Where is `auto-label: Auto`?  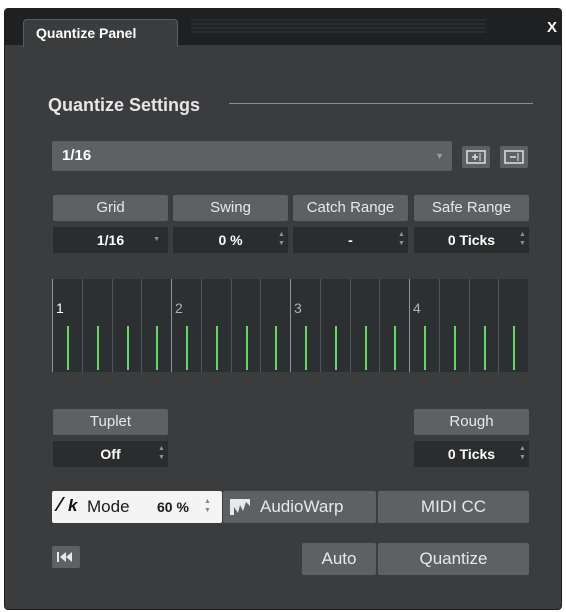 auto-label: Auto is located at coordinates (339, 558).